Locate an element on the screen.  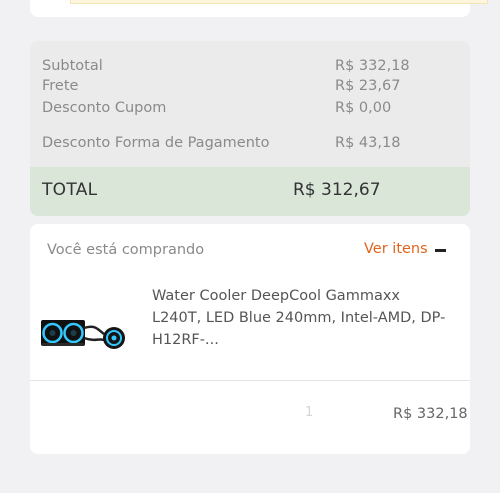
previous-card is located at coordinates (259, 8).